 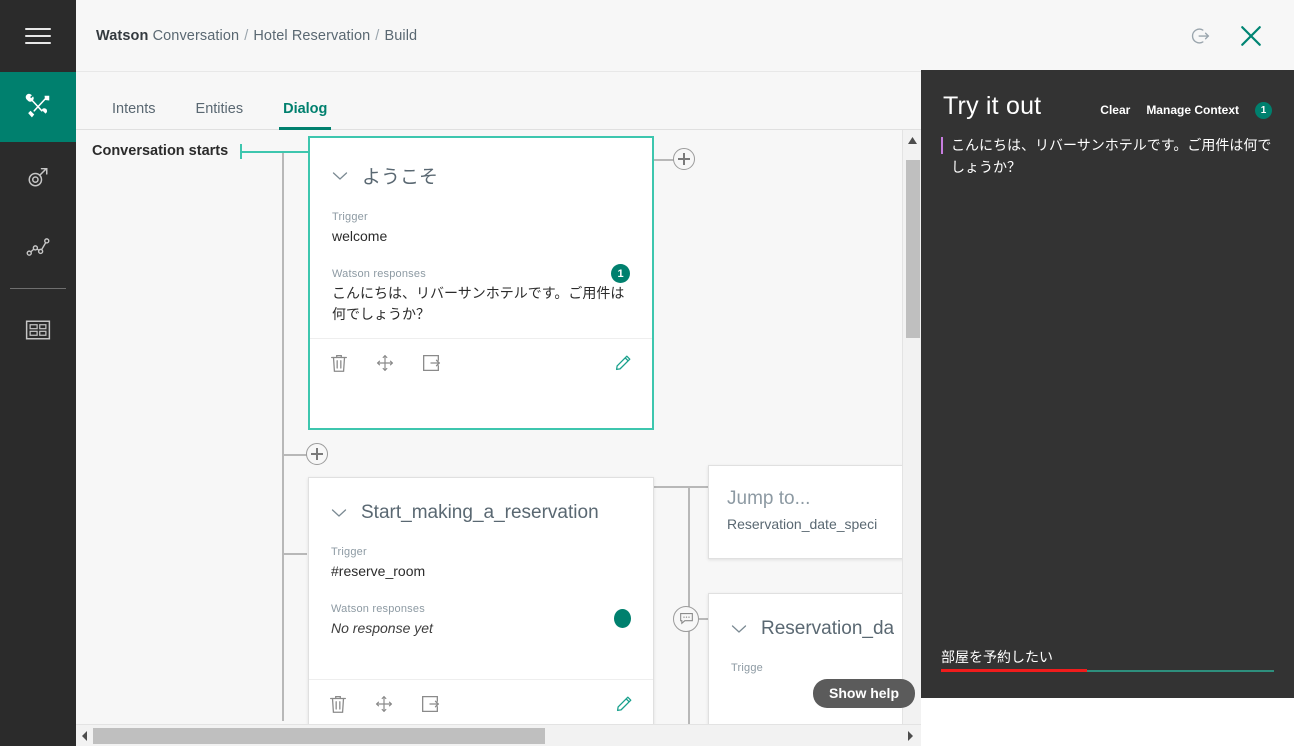 I want to click on build-tools-icon, so click(x=37, y=105).